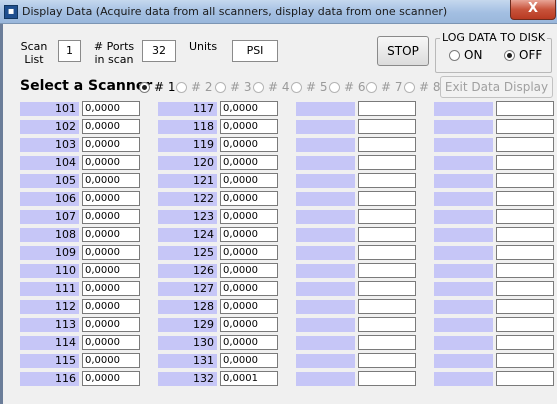 The height and width of the screenshot is (404, 557). Describe the element at coordinates (309, 87) in the screenshot. I see `scanner-radio-5: # 5` at that location.